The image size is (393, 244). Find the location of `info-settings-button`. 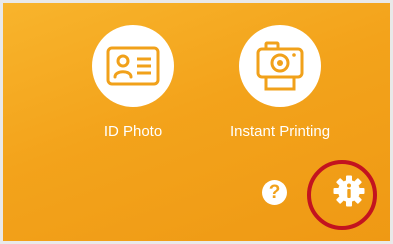

info-settings-button is located at coordinates (349, 191).